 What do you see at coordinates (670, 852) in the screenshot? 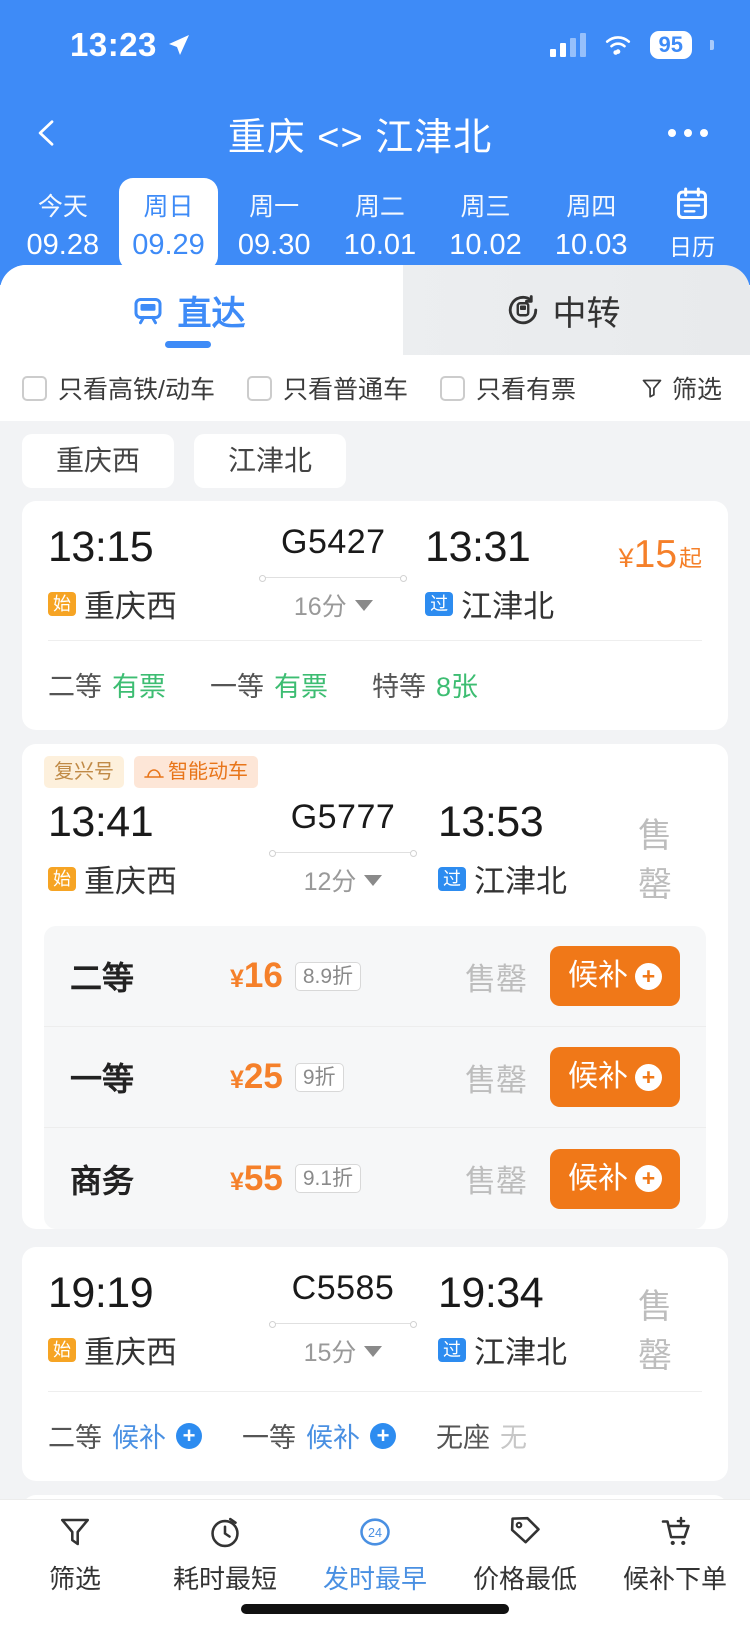
I see `price-column: 售罄` at bounding box center [670, 852].